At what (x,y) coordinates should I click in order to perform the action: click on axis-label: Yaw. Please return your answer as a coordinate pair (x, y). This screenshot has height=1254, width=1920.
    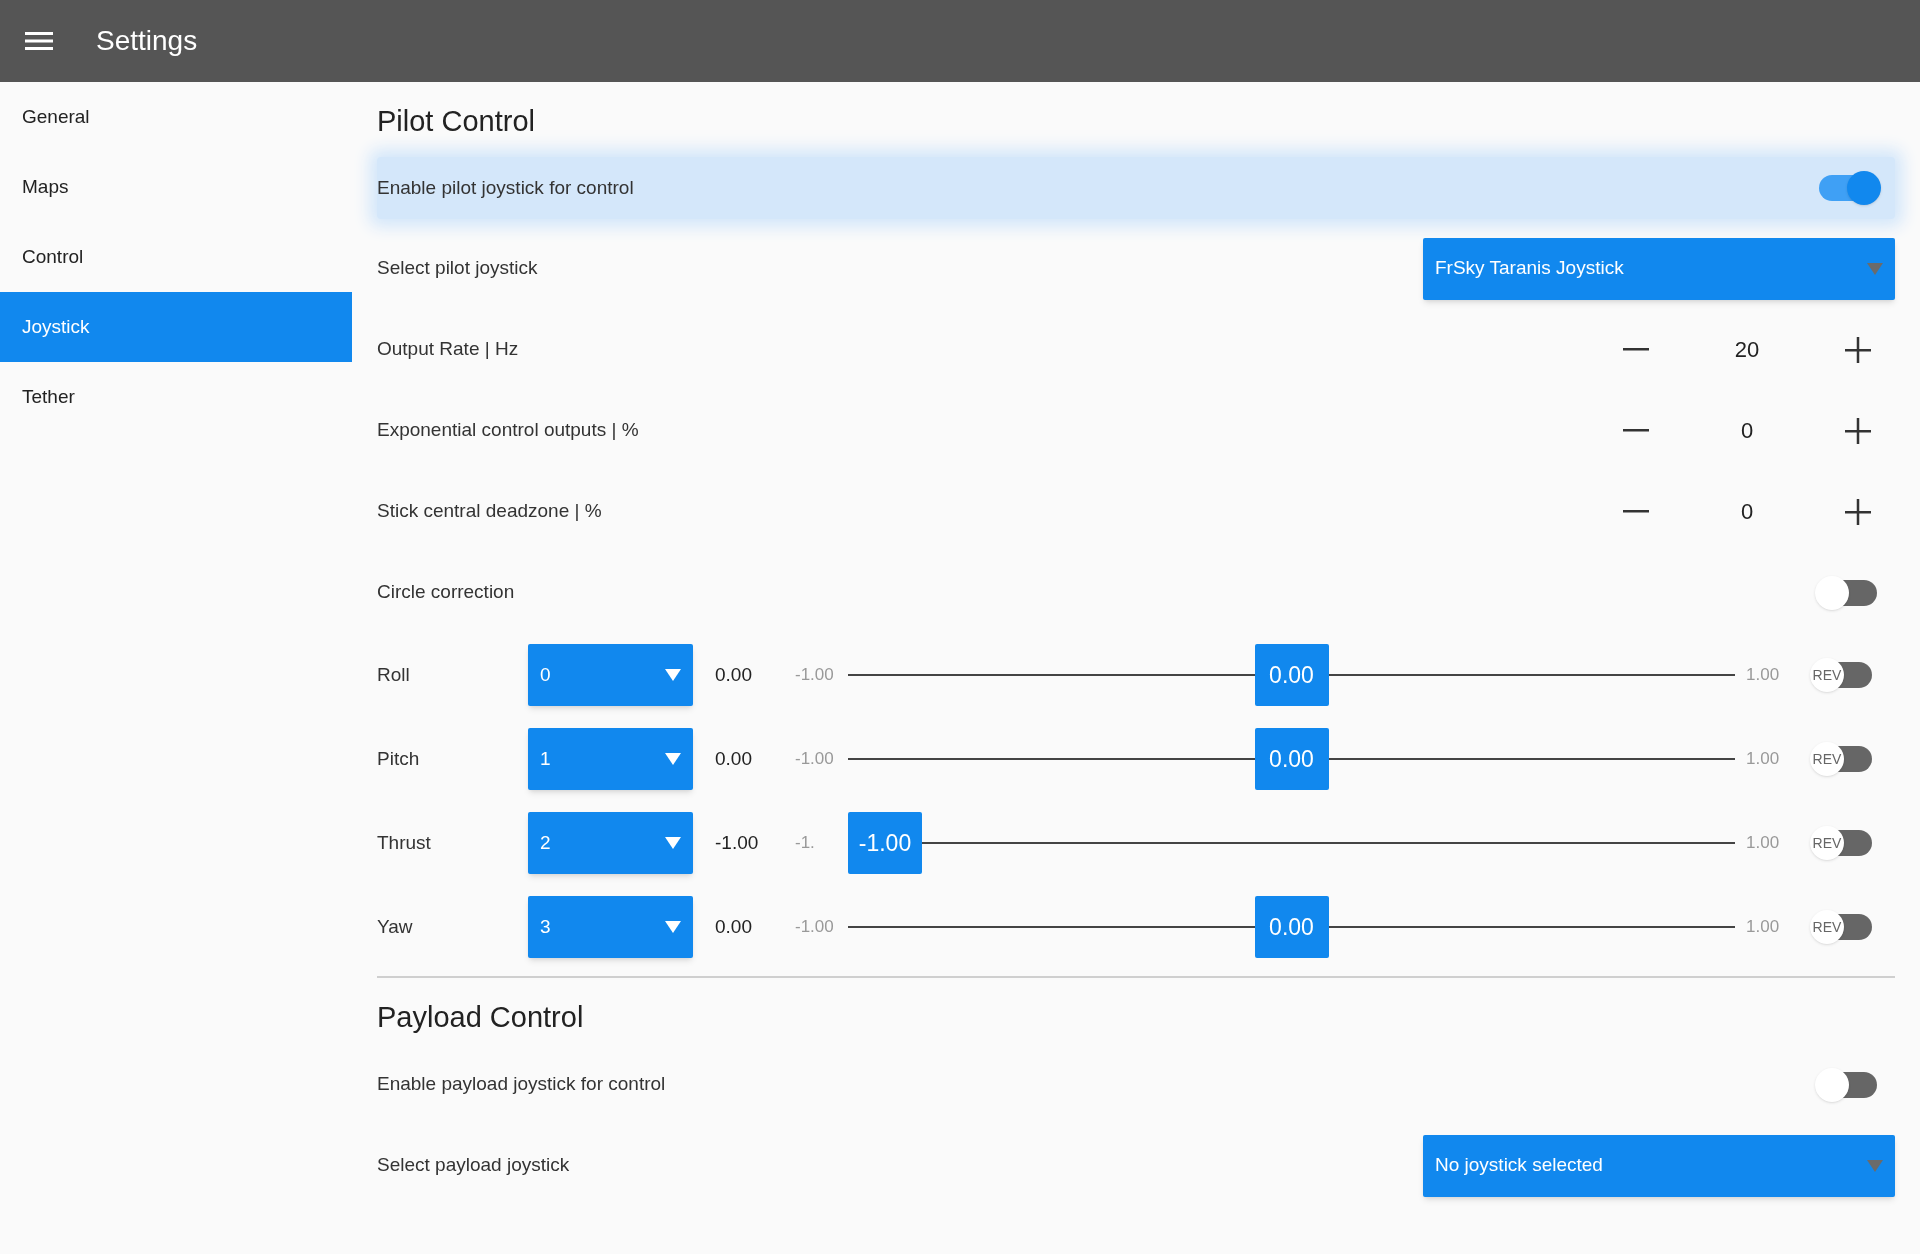
    Looking at the image, I should click on (395, 926).